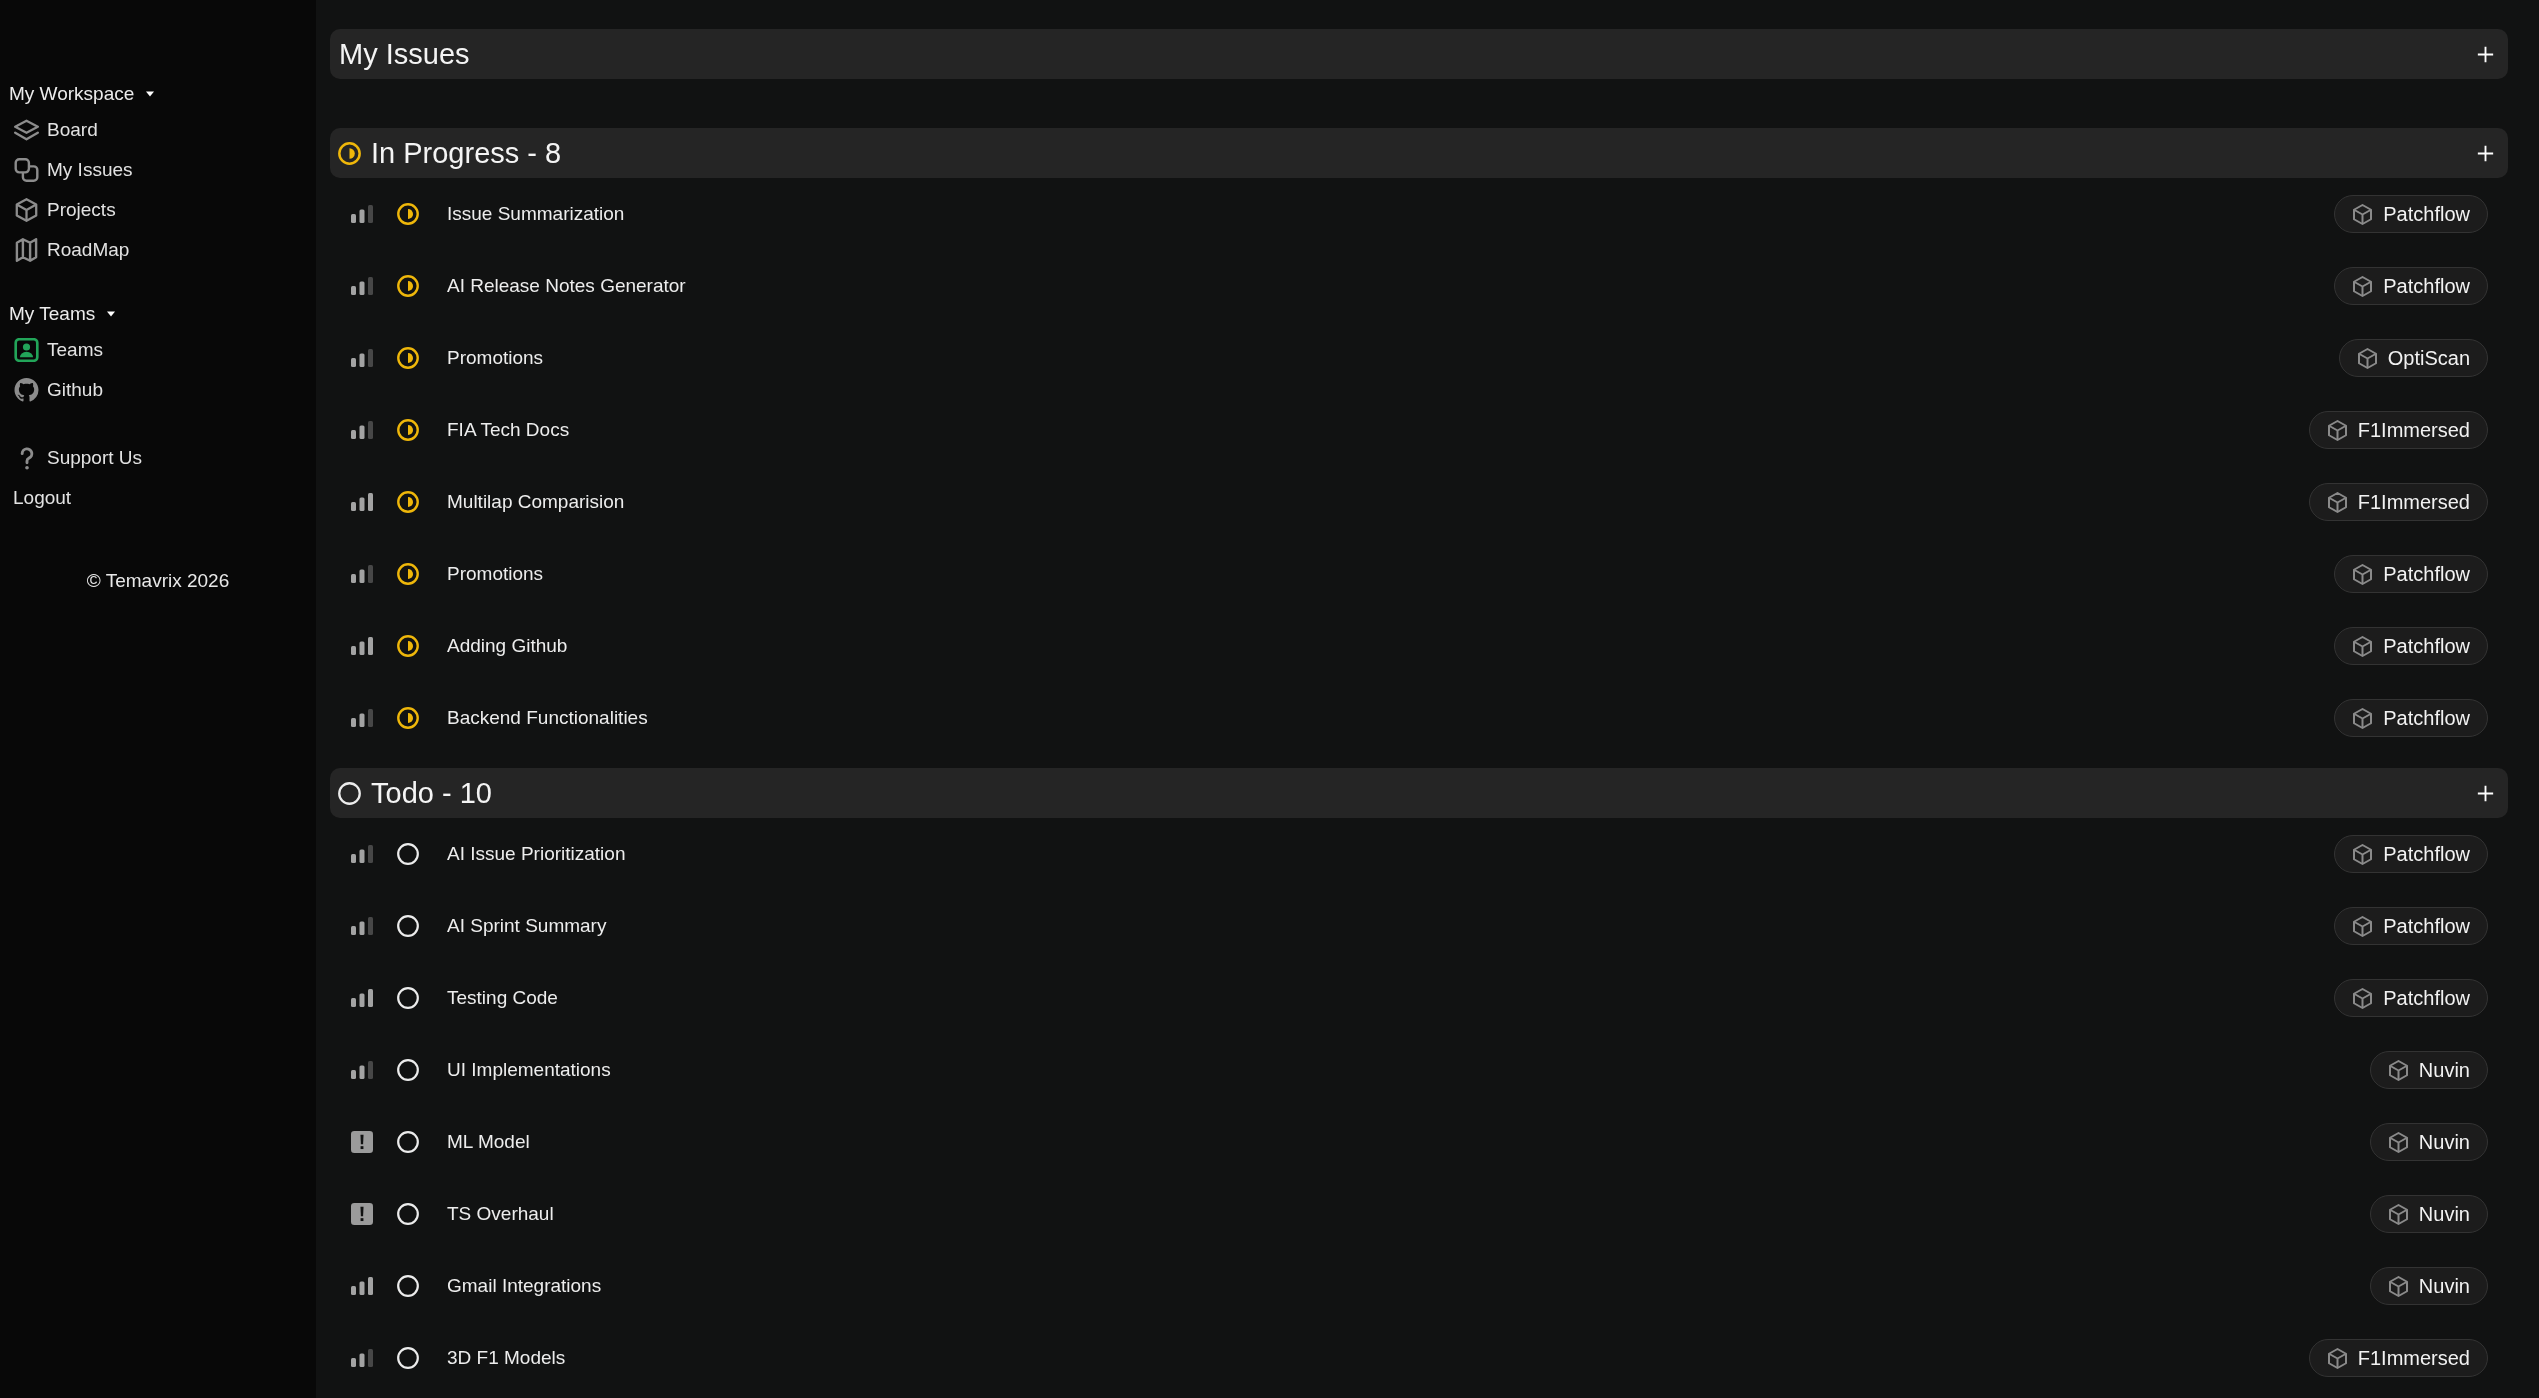 This screenshot has height=1398, width=2539. Describe the element at coordinates (536, 502) in the screenshot. I see `issue-title: Multilap Comparision` at that location.